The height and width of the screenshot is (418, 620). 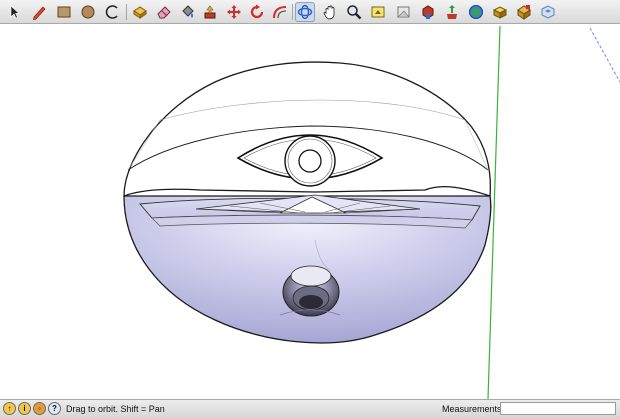 I want to click on select-arrow-icon, so click(x=14, y=12).